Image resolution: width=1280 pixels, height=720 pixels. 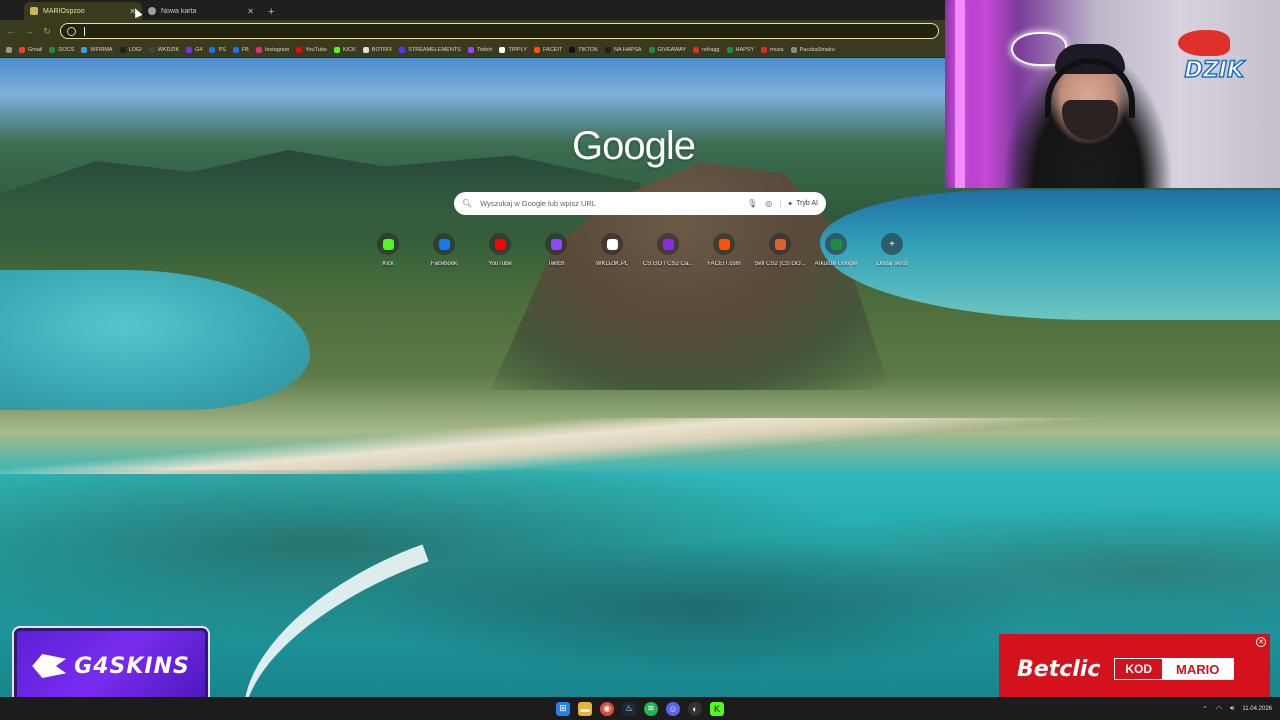 I want to click on bookmark-item: LOGI, so click(x=130, y=49).